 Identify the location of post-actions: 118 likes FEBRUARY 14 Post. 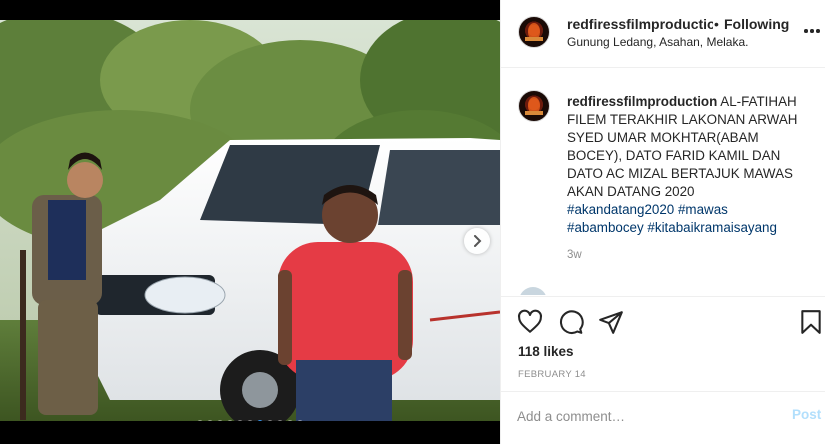
(663, 370).